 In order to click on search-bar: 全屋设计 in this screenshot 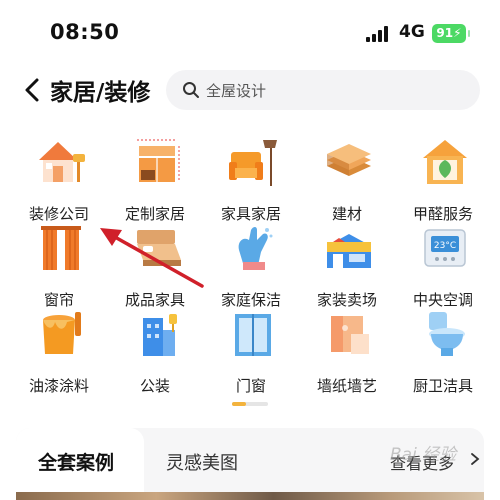, I will do `click(323, 90)`.